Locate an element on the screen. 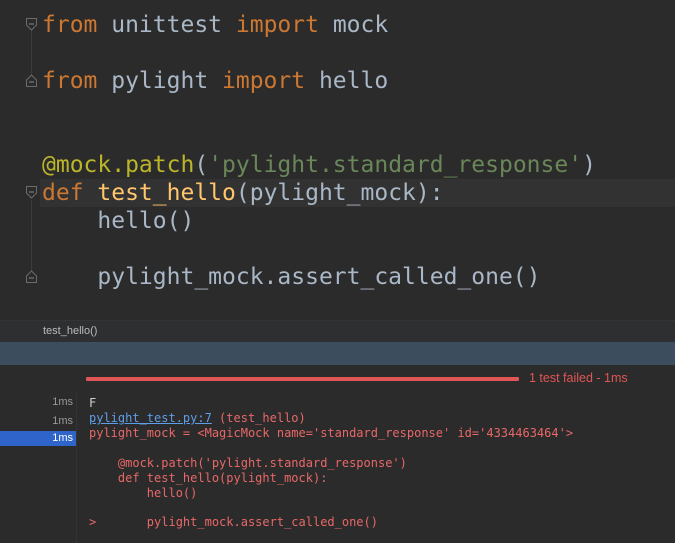  breadcrumb-item: test_hello() is located at coordinates (70, 331).